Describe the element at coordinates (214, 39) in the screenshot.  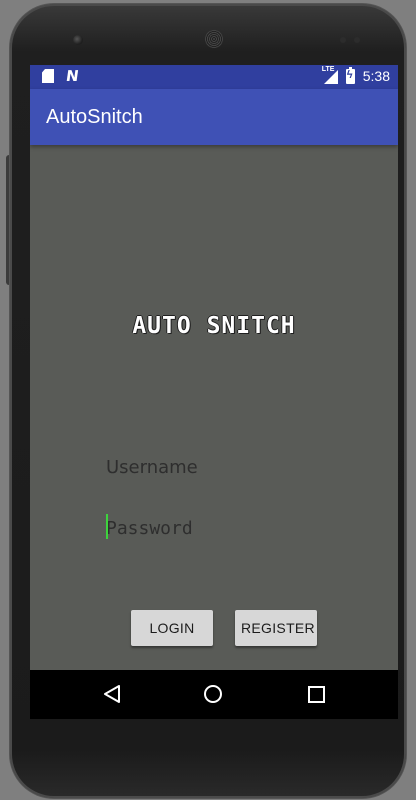
I see `speaker-grille` at that location.